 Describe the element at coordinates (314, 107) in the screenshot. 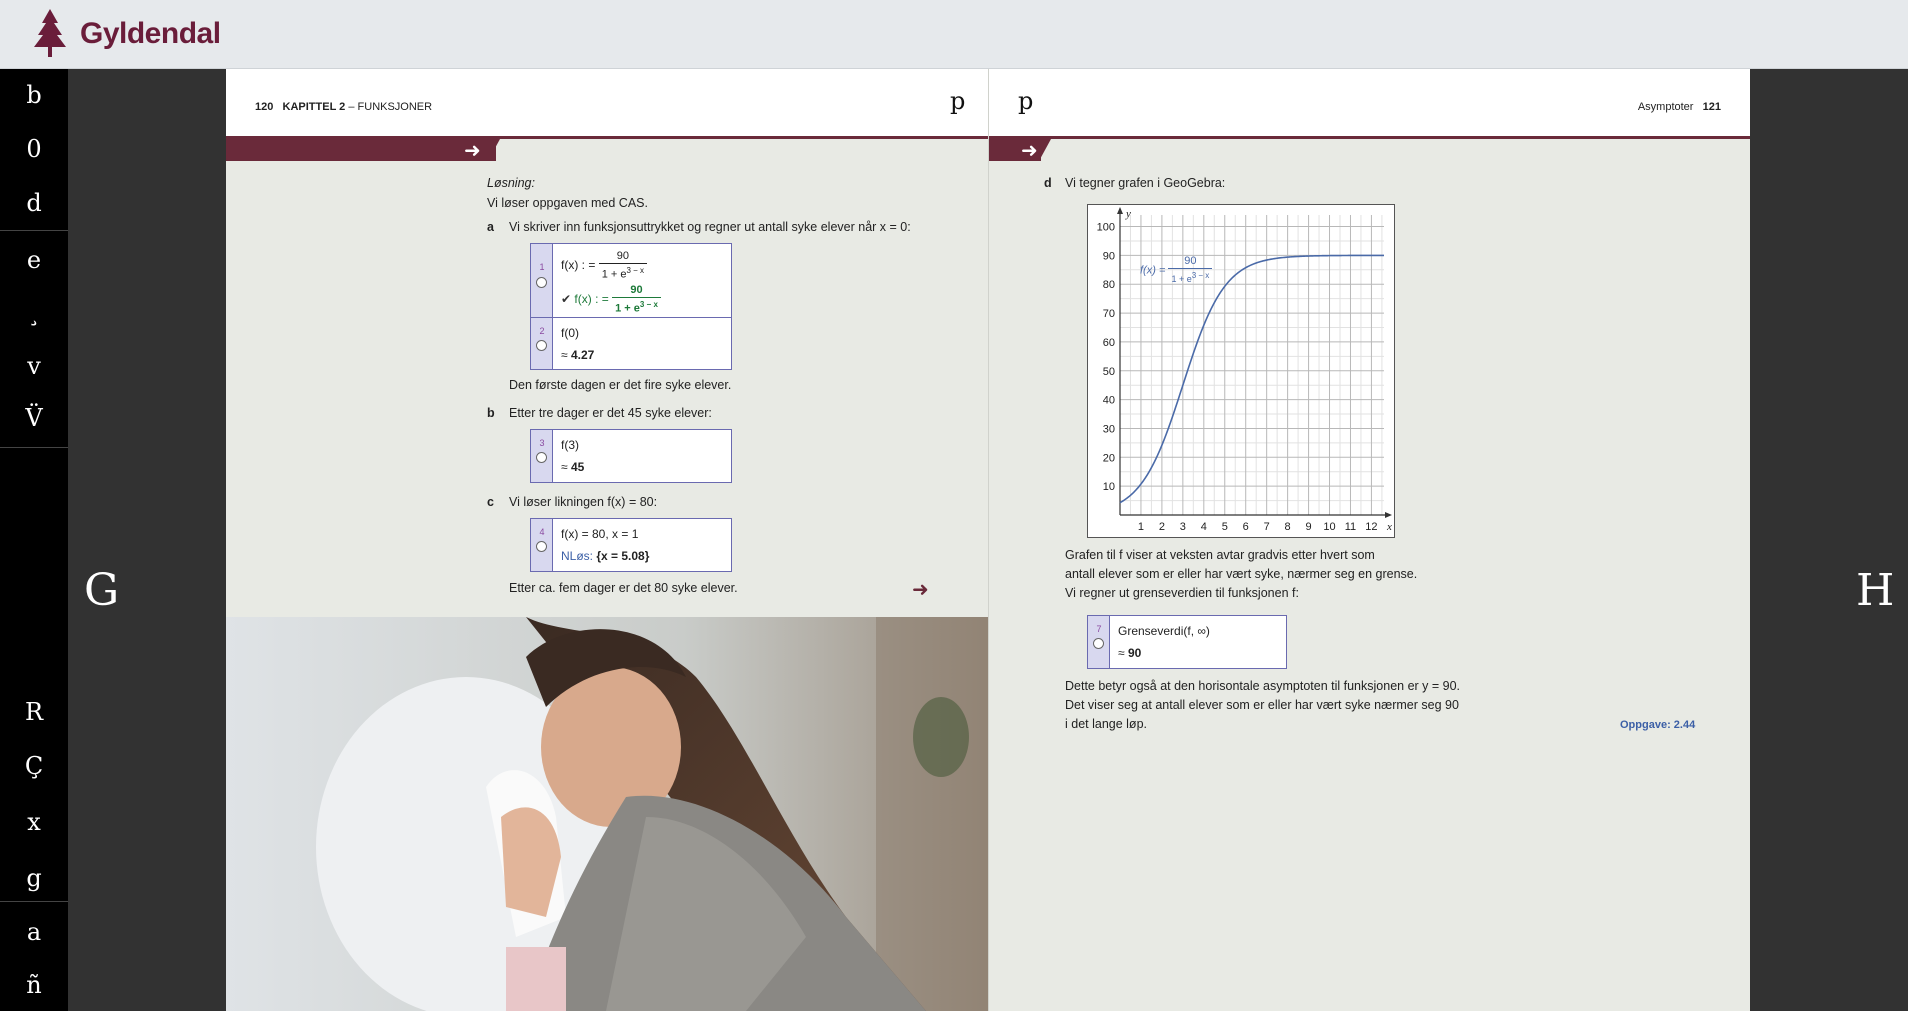

I see `chapter-label: KAPITTEL 2` at that location.